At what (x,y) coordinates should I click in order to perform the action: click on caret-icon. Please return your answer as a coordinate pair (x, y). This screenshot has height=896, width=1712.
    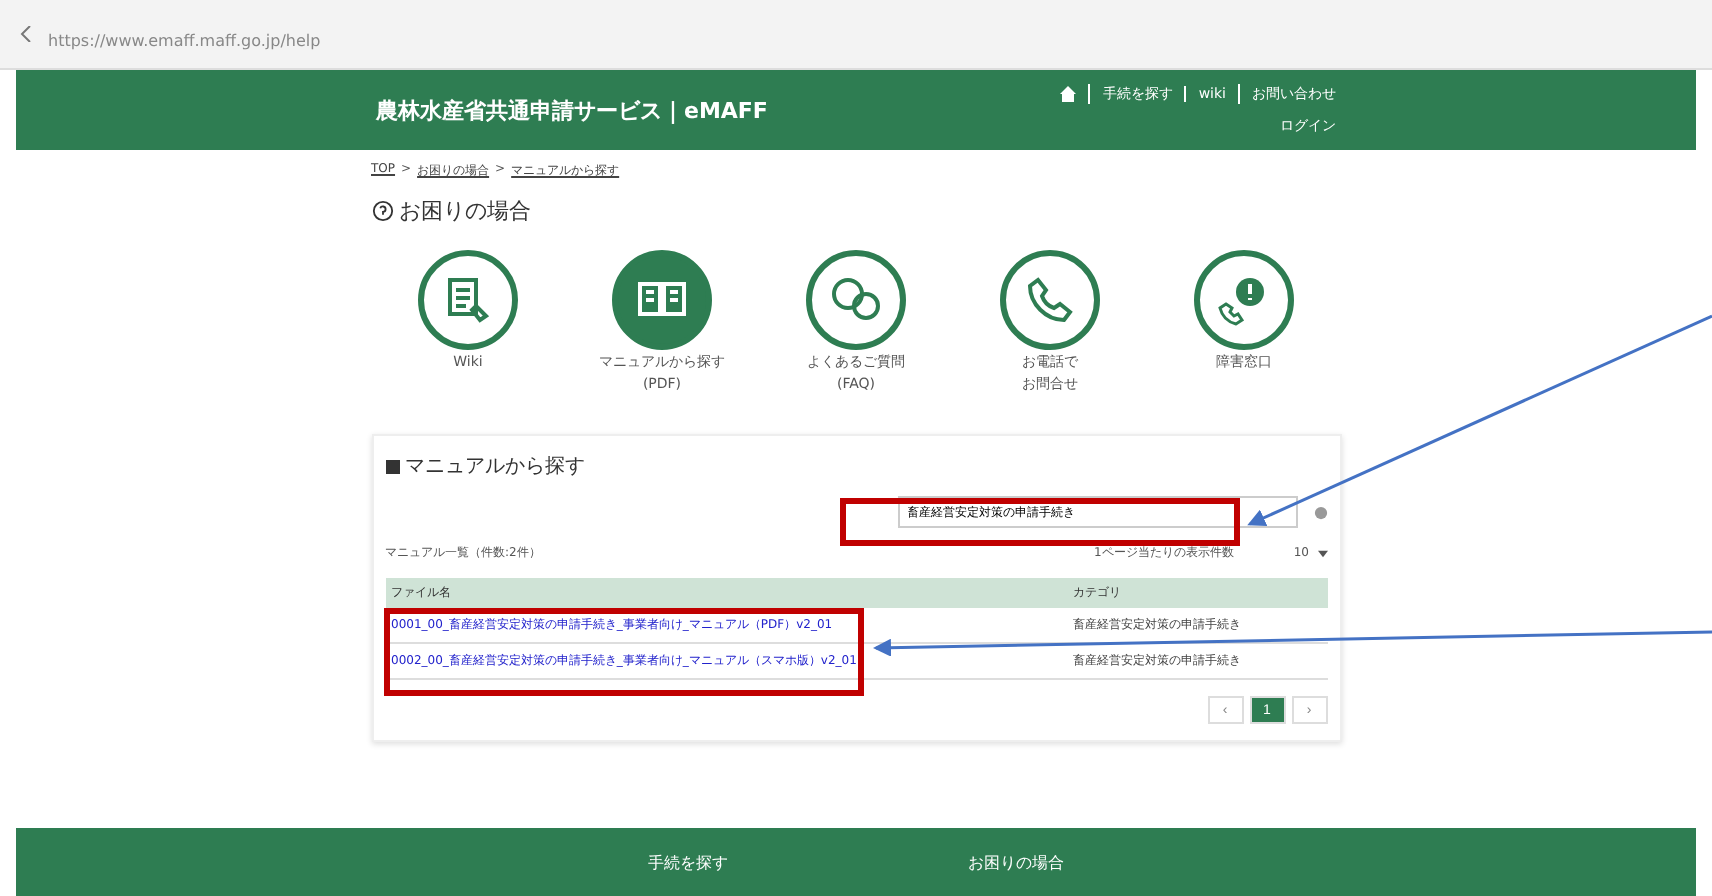
    Looking at the image, I should click on (1322, 553).